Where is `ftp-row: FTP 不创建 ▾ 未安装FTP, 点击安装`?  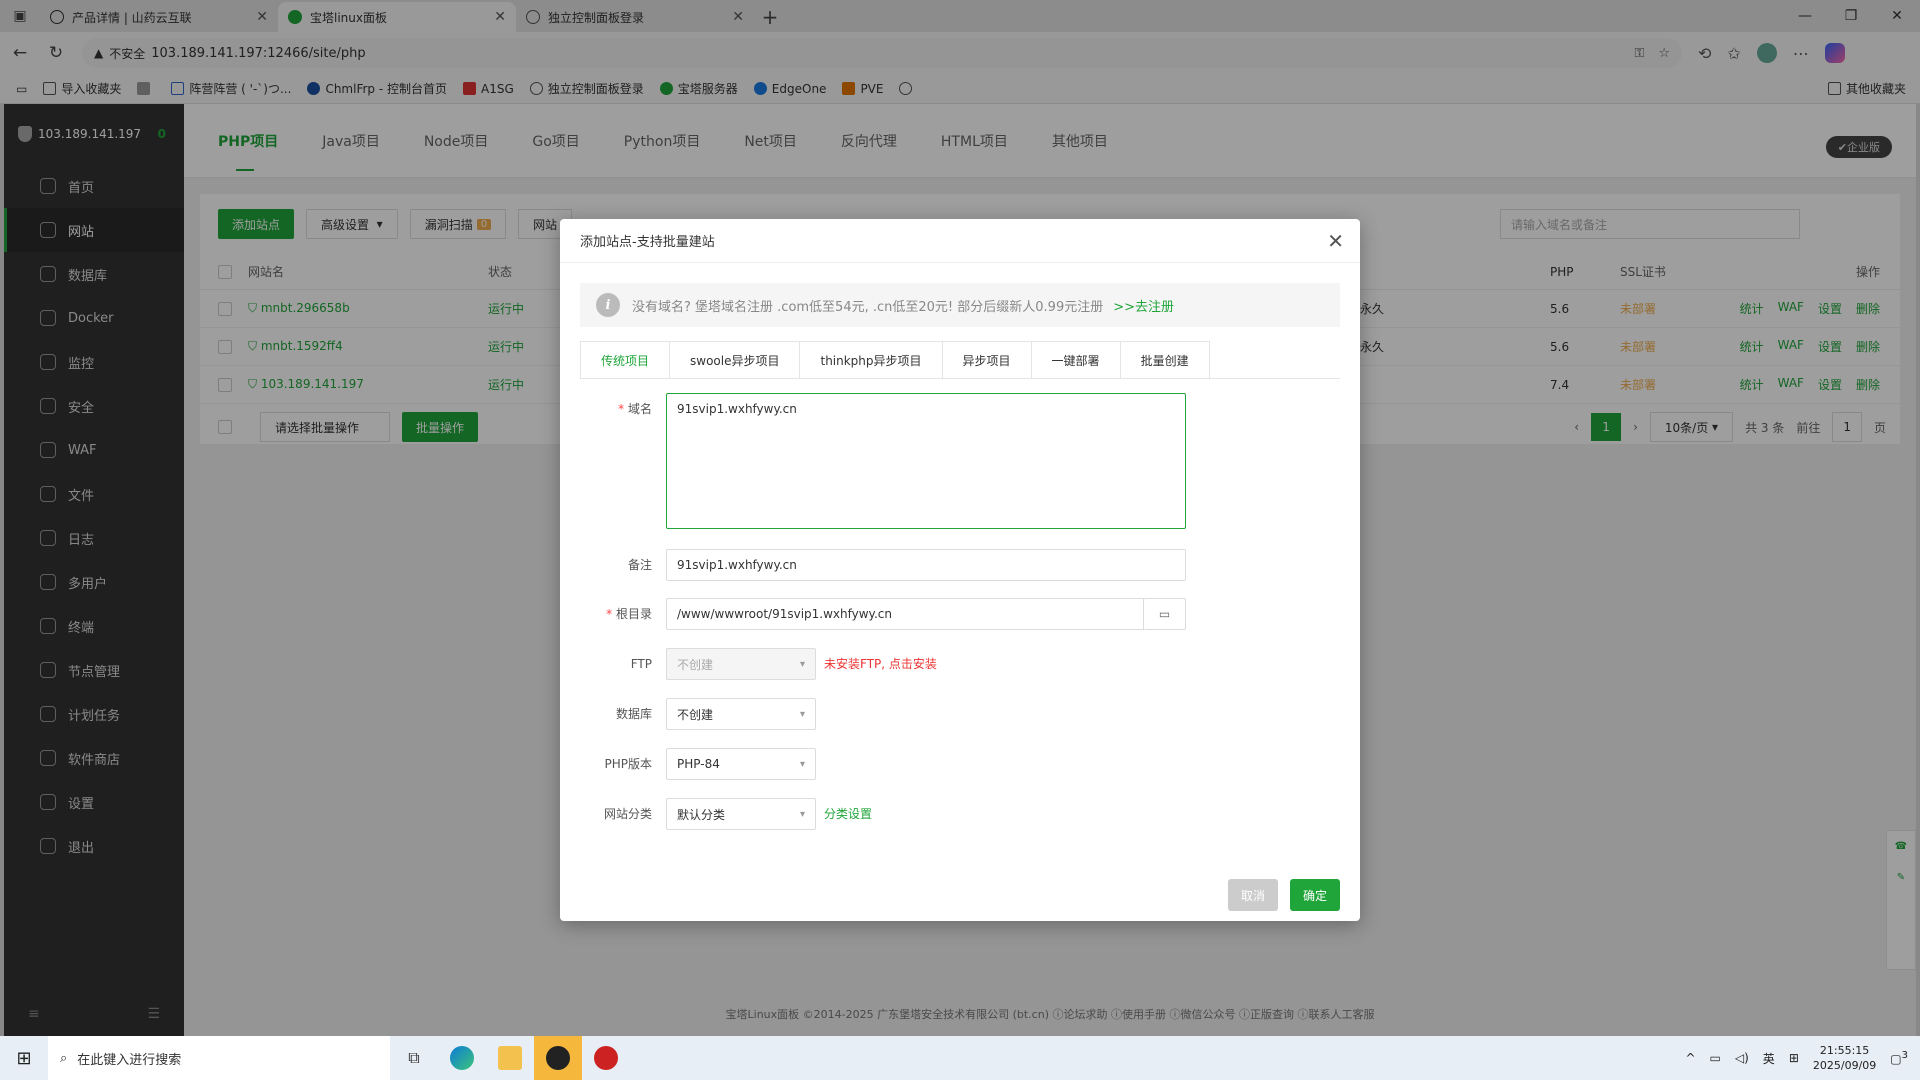
ftp-row: FTP 不创建 ▾ 未安装FTP, 点击安装 is located at coordinates (758, 664).